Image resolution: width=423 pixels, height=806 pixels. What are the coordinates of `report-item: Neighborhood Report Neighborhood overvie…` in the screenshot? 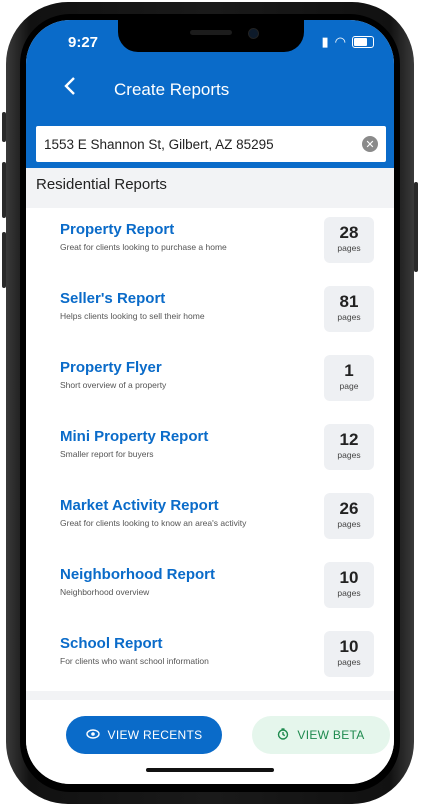 It's located at (210, 587).